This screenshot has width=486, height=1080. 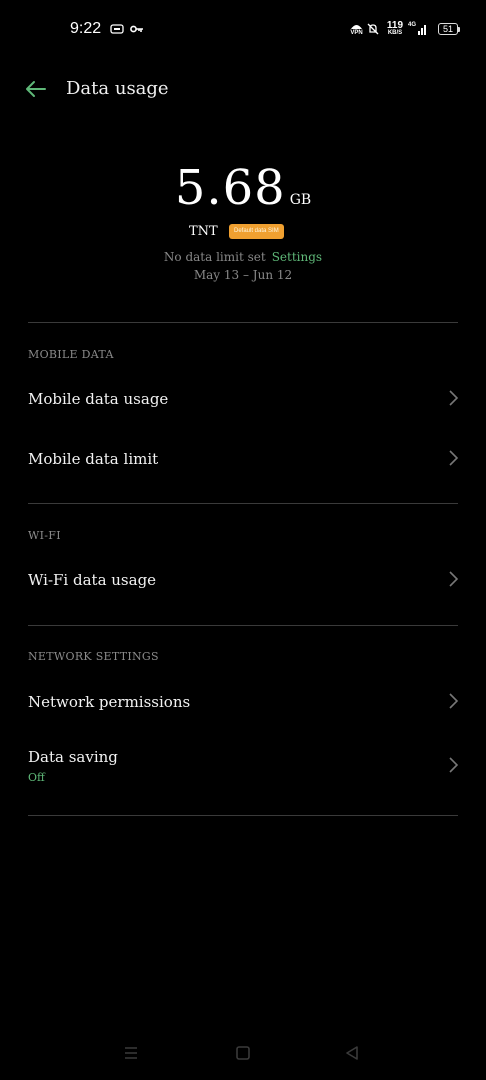 What do you see at coordinates (92, 580) in the screenshot?
I see `row-label: Wi-Fi data usage` at bounding box center [92, 580].